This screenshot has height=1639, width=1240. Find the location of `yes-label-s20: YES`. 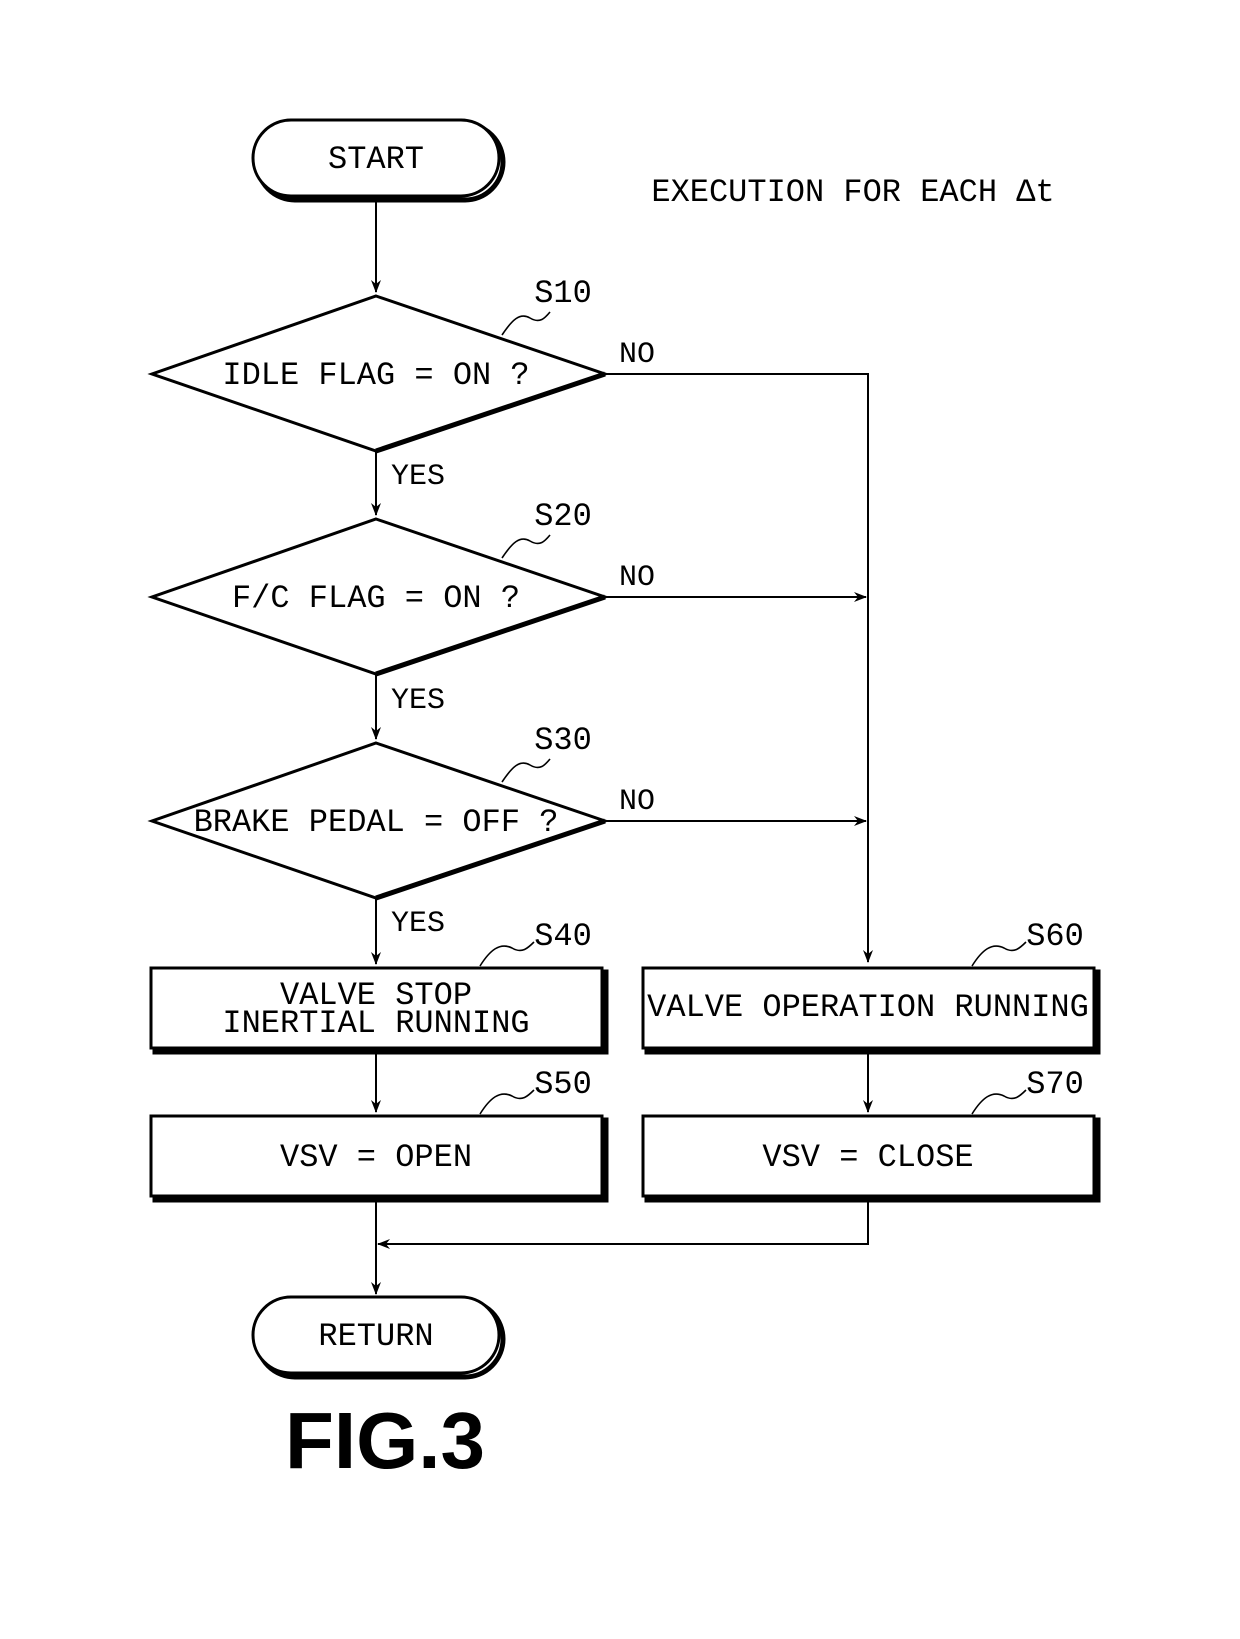

yes-label-s20: YES is located at coordinates (418, 701).